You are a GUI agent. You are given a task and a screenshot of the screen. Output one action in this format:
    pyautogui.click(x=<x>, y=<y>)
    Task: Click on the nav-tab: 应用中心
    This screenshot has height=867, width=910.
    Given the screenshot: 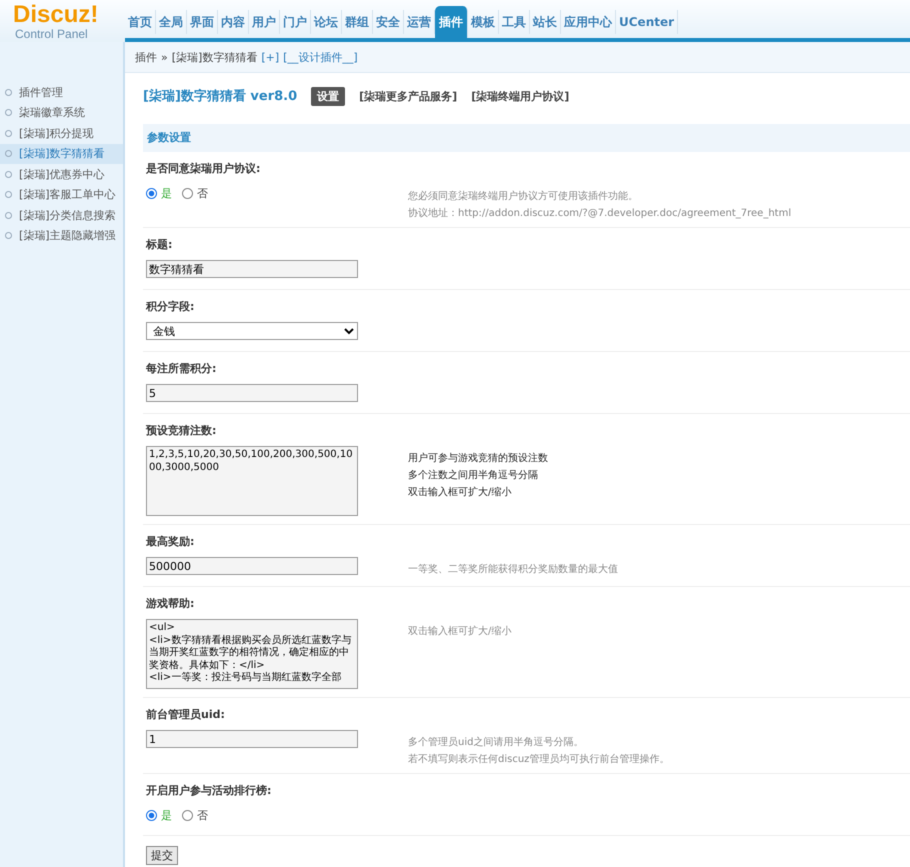 What is the action you would take?
    pyautogui.click(x=588, y=22)
    